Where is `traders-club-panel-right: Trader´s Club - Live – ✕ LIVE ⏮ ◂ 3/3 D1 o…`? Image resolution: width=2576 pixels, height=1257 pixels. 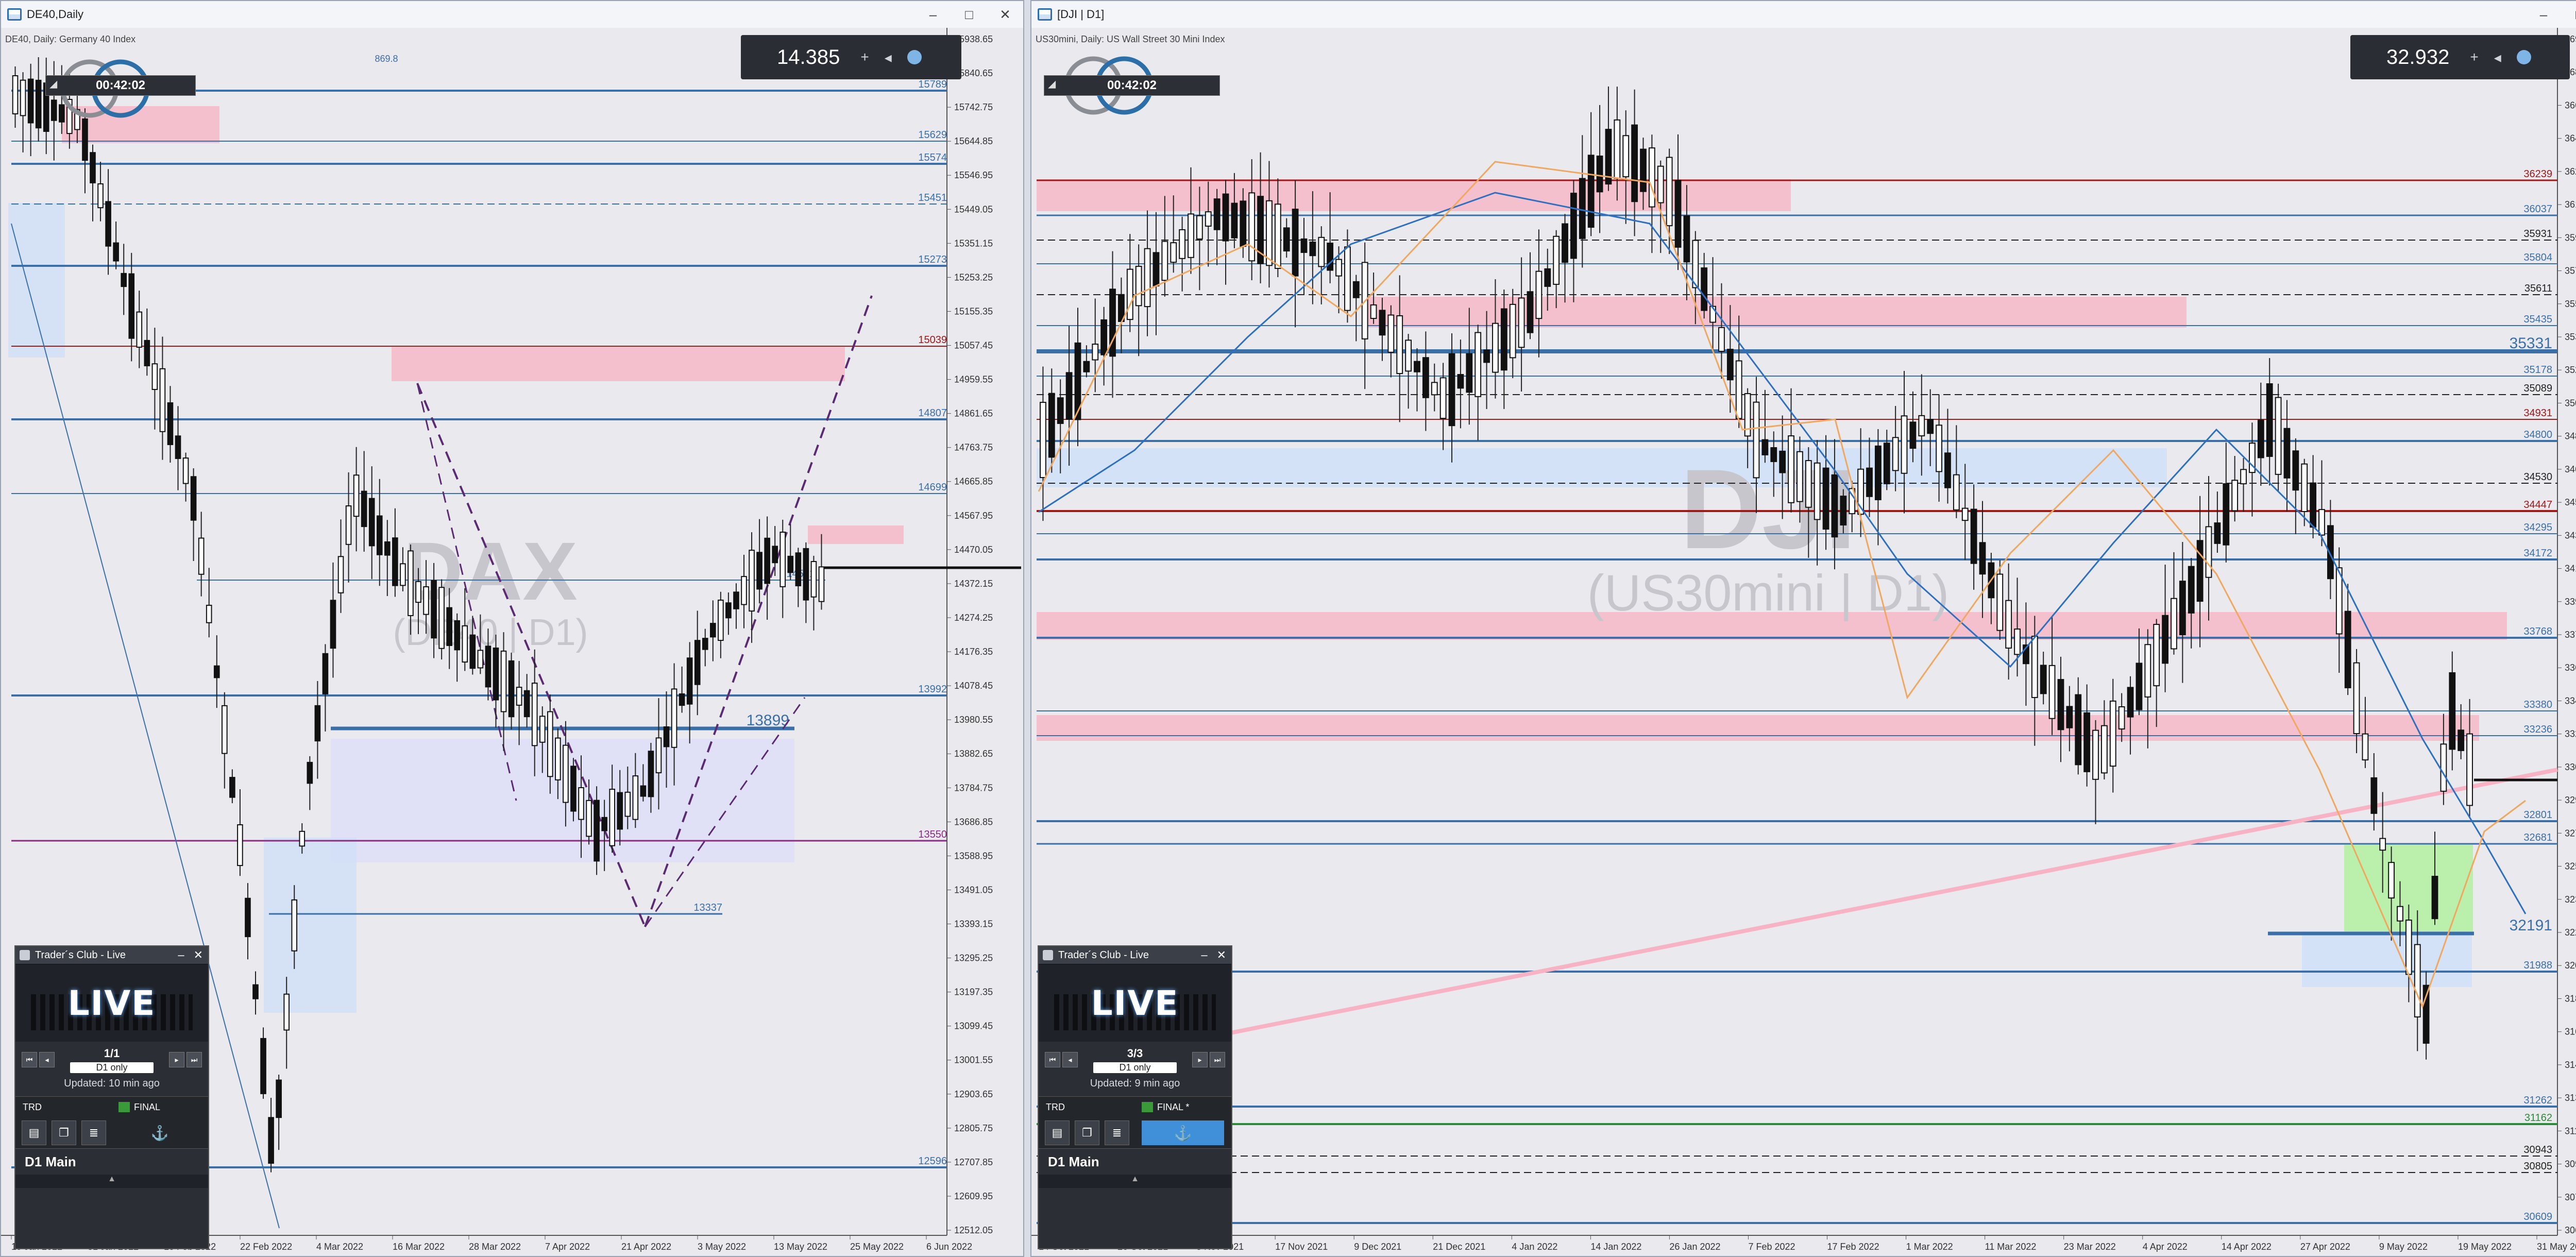 traders-club-panel-right: Trader´s Club - Live – ✕ LIVE ⏮ ◂ 3/3 D1 o… is located at coordinates (1135, 1097).